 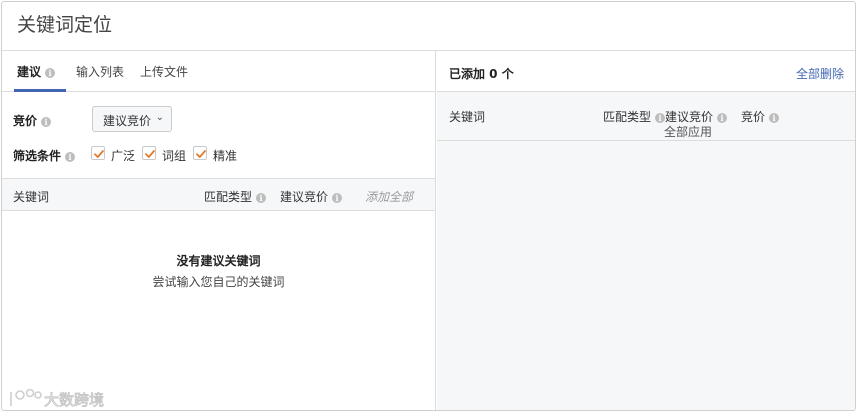 I want to click on suggestions-table-header: 关键词 匹配类型 i 建议竞价 i 添加全部, so click(x=218, y=194).